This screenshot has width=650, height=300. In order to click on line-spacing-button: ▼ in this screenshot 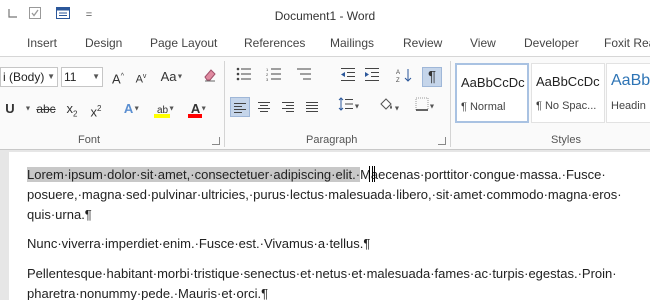, I will do `click(349, 107)`.